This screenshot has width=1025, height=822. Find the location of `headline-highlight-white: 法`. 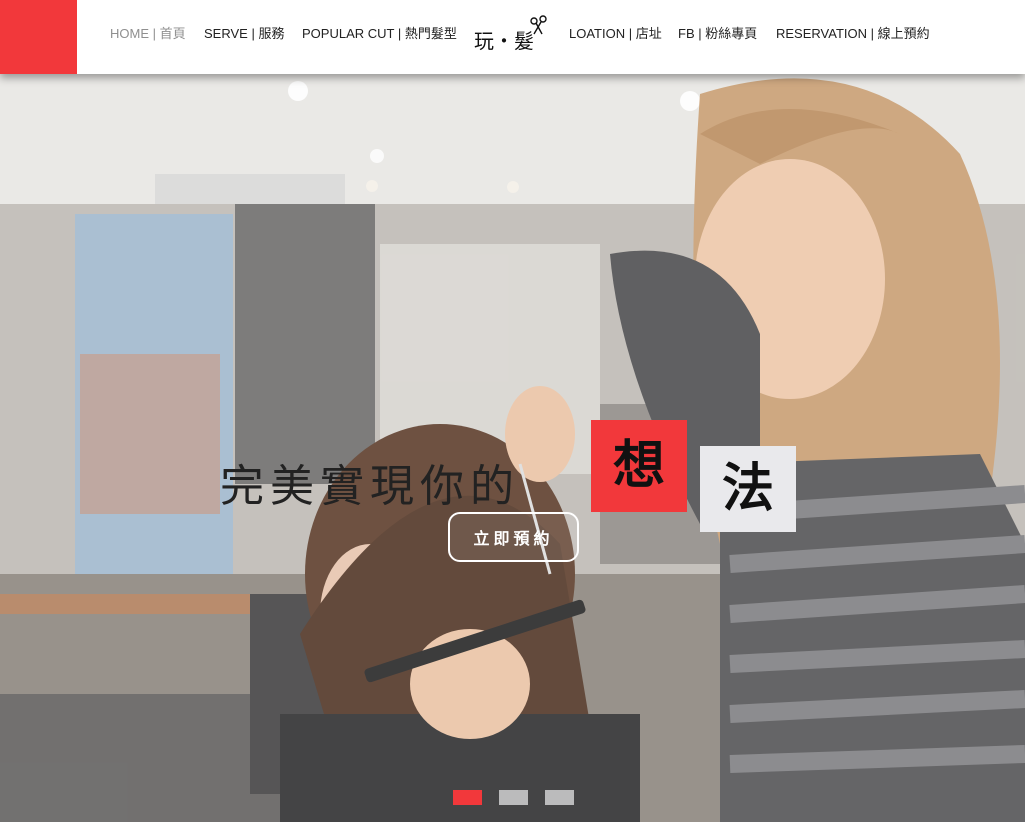

headline-highlight-white: 法 is located at coordinates (748, 489).